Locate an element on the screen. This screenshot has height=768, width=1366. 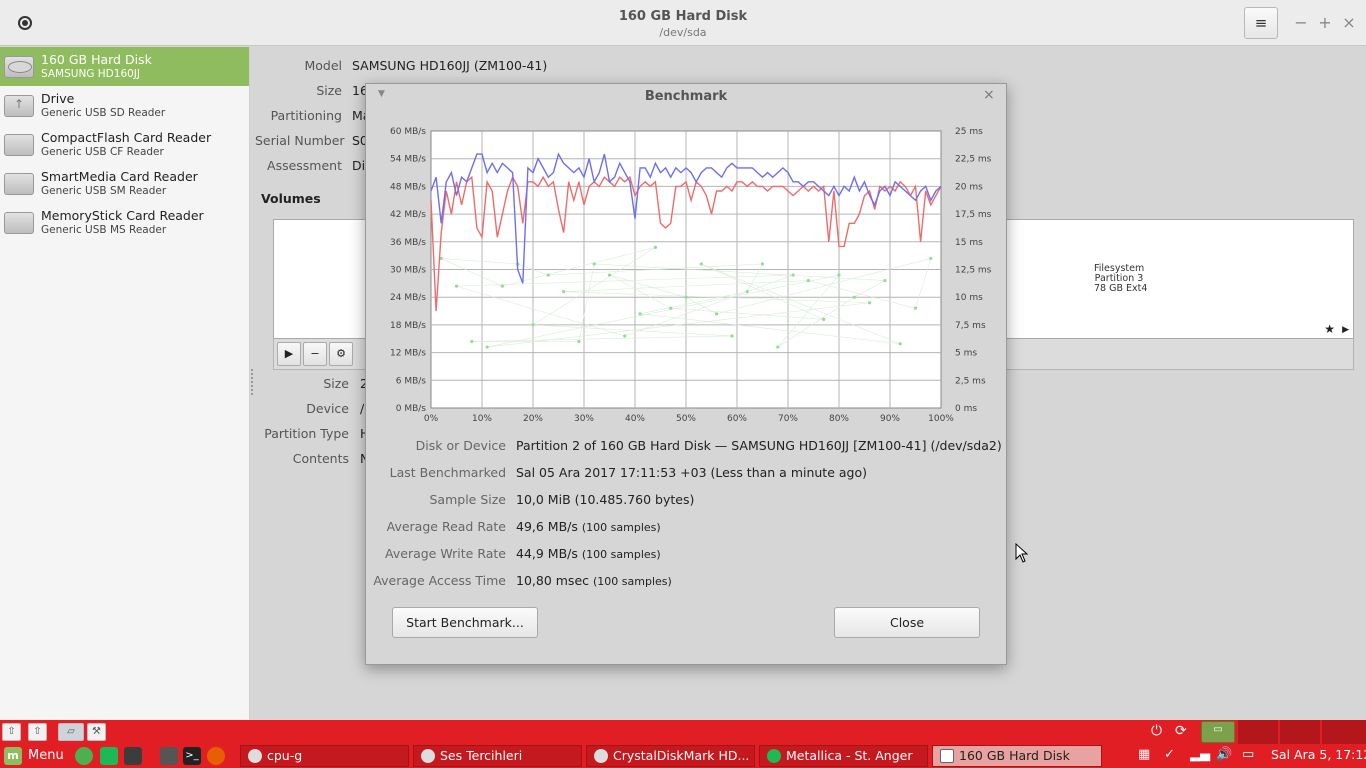
y-left-tick-label: 48 MB/s is located at coordinates (408, 187).